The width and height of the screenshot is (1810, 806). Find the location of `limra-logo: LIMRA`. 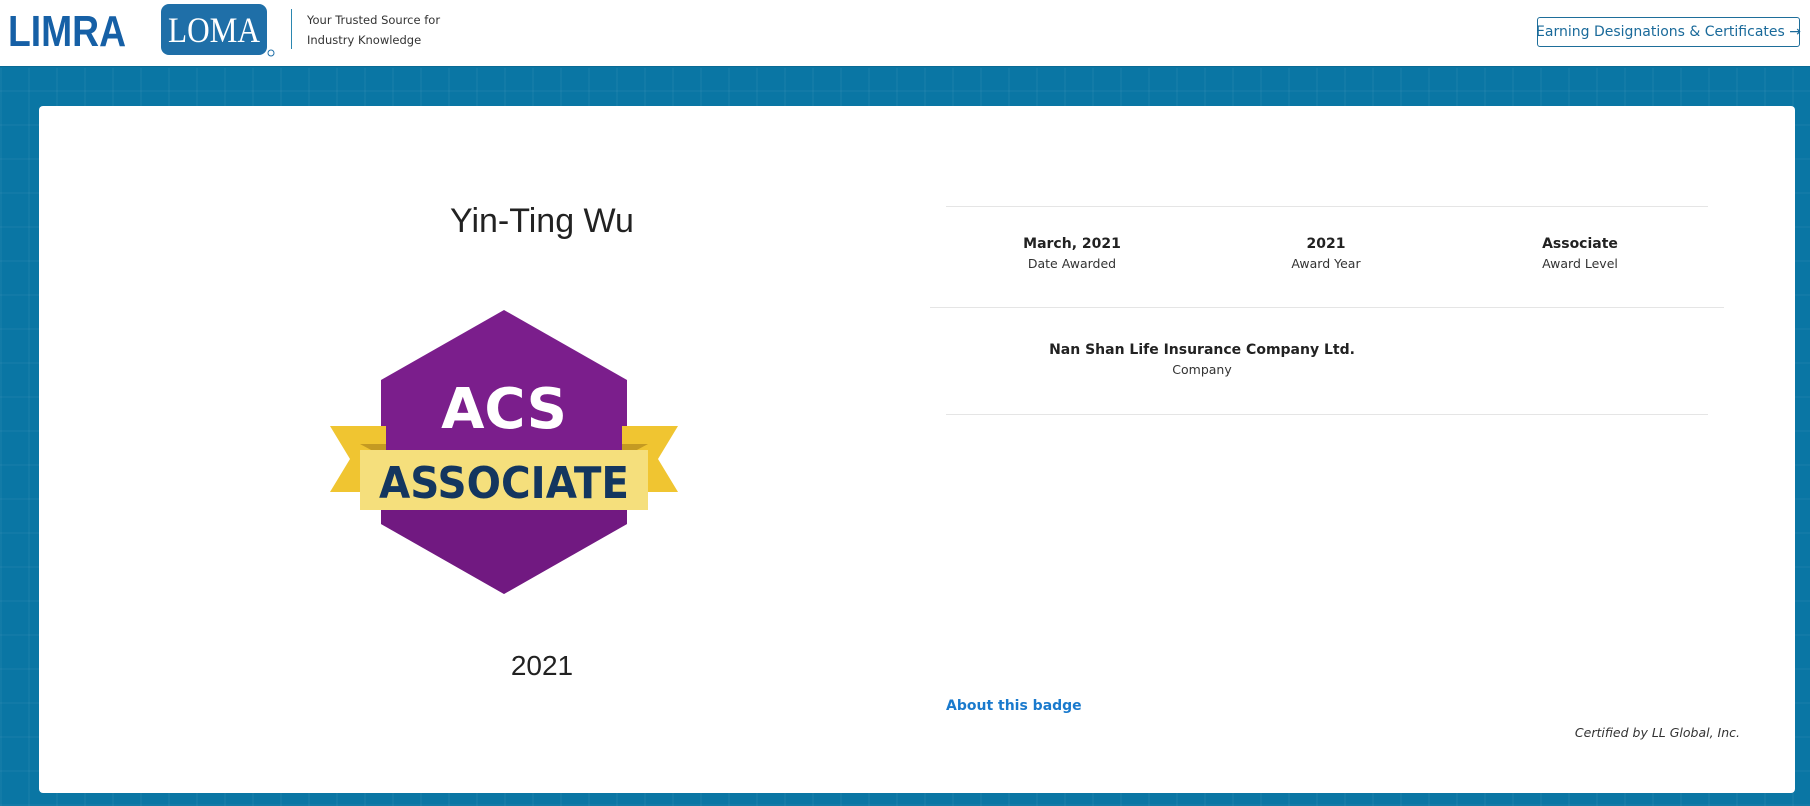

limra-logo: LIMRA is located at coordinates (69, 29).